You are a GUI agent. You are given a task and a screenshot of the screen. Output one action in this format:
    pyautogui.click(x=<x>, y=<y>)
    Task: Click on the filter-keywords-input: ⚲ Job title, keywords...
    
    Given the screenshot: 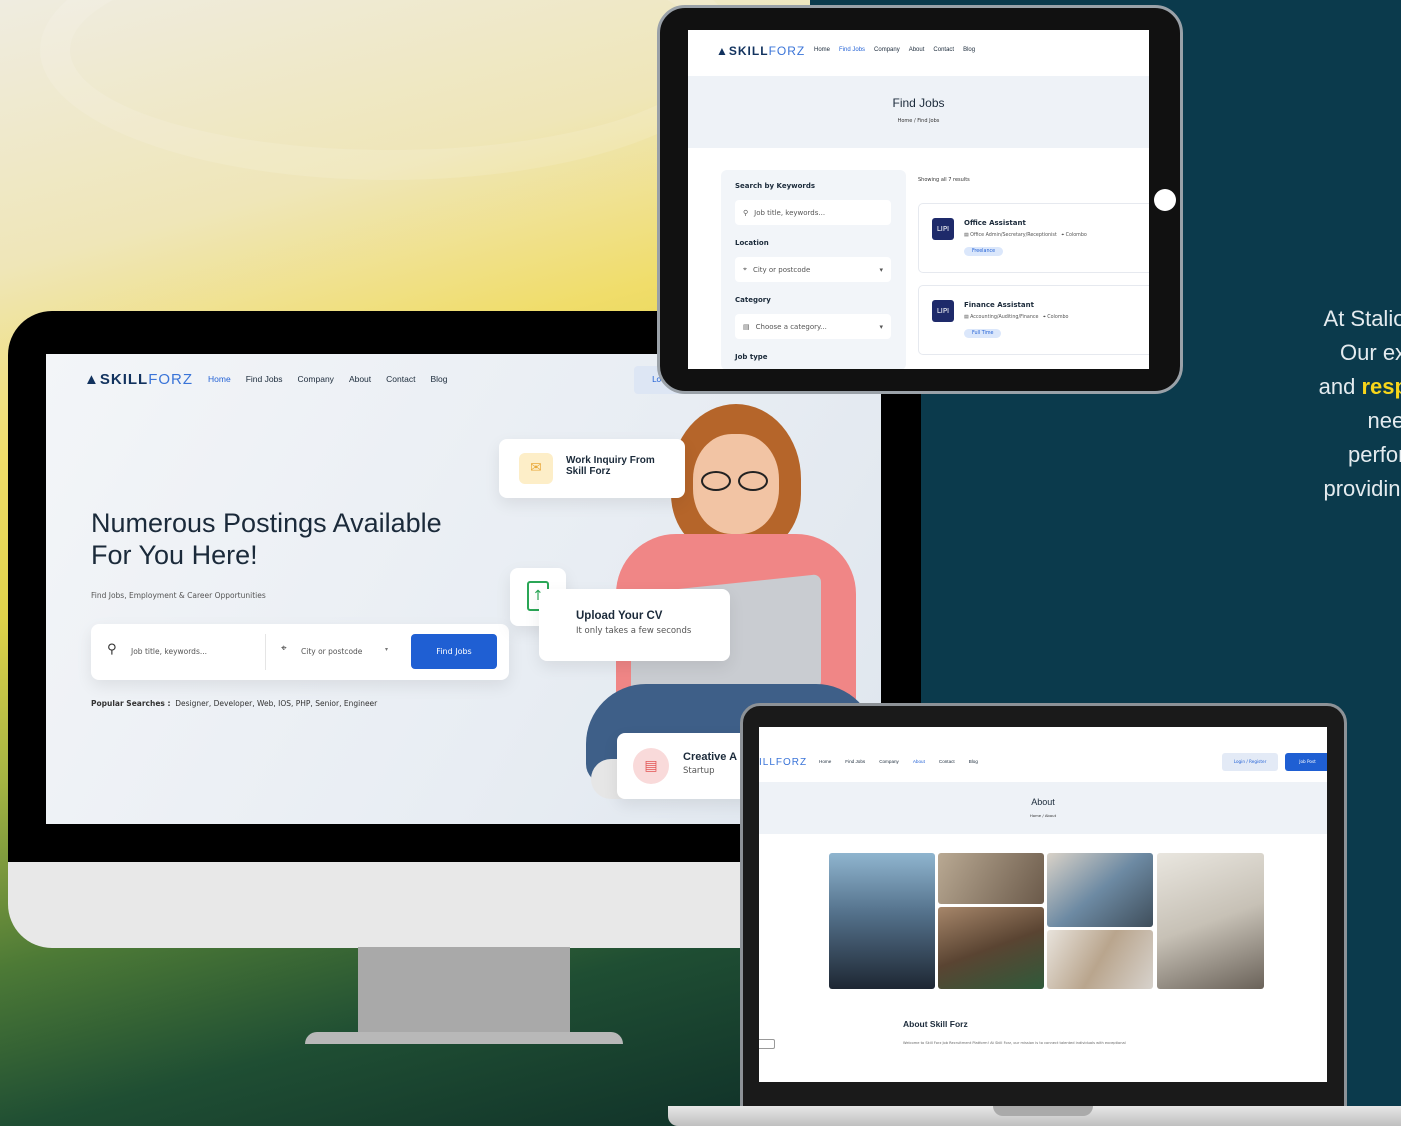 What is the action you would take?
    pyautogui.click(x=813, y=212)
    